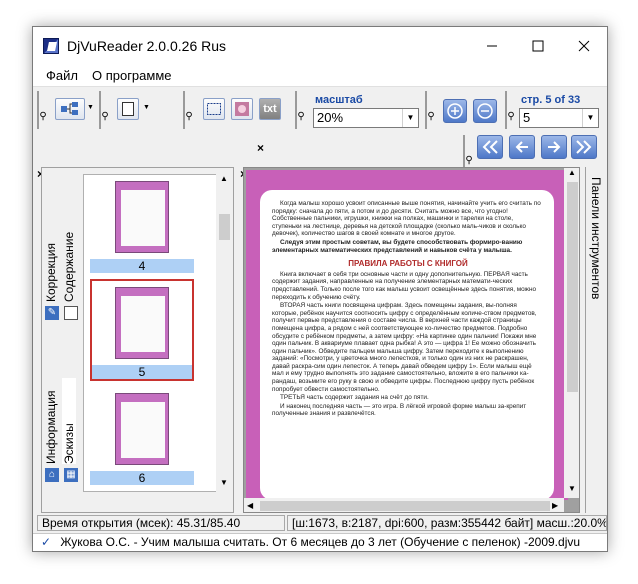  What do you see at coordinates (490, 147) in the screenshot?
I see `first-page-button` at bounding box center [490, 147].